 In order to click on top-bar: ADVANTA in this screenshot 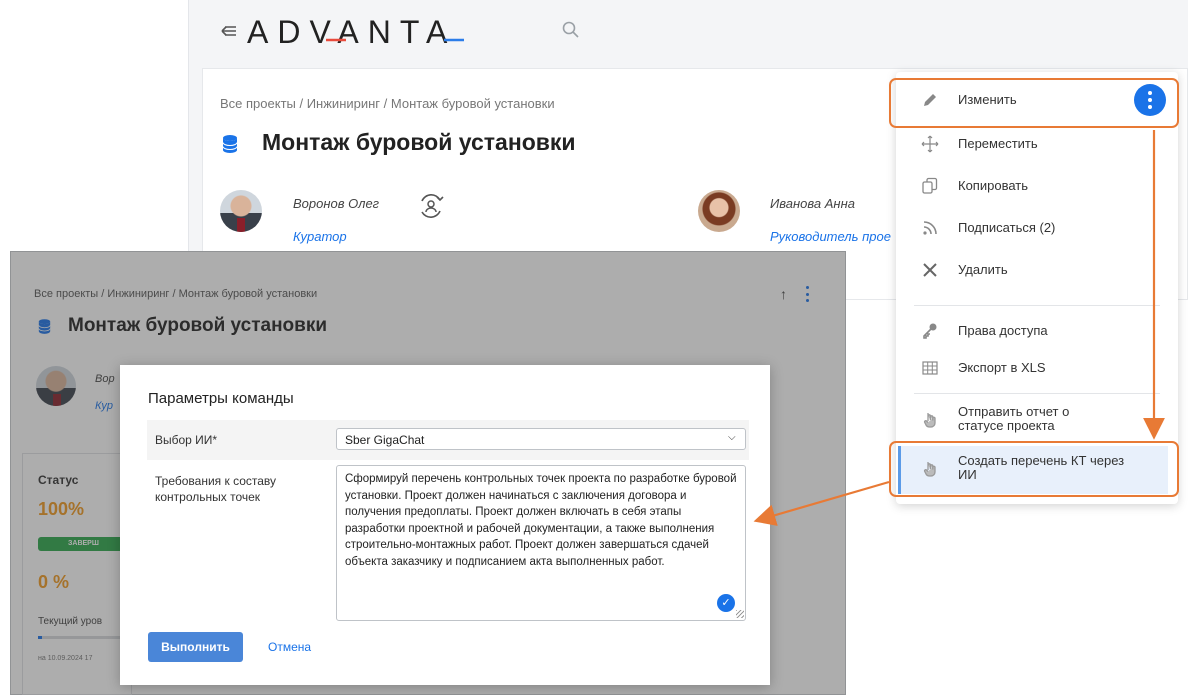, I will do `click(689, 31)`.